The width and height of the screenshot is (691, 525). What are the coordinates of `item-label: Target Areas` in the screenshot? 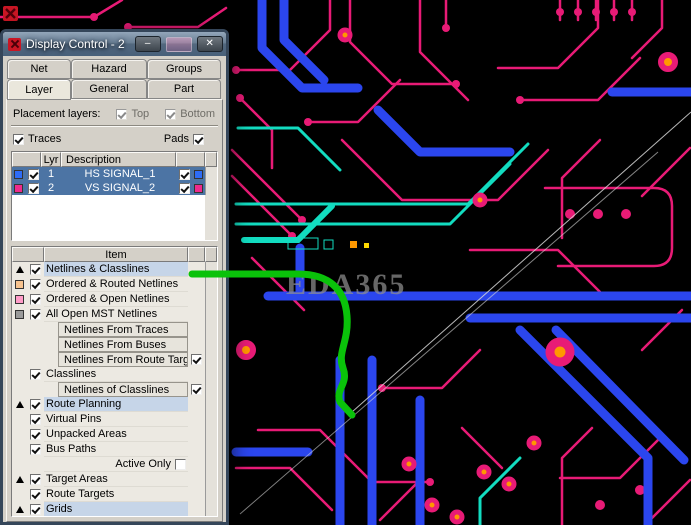 It's located at (116, 479).